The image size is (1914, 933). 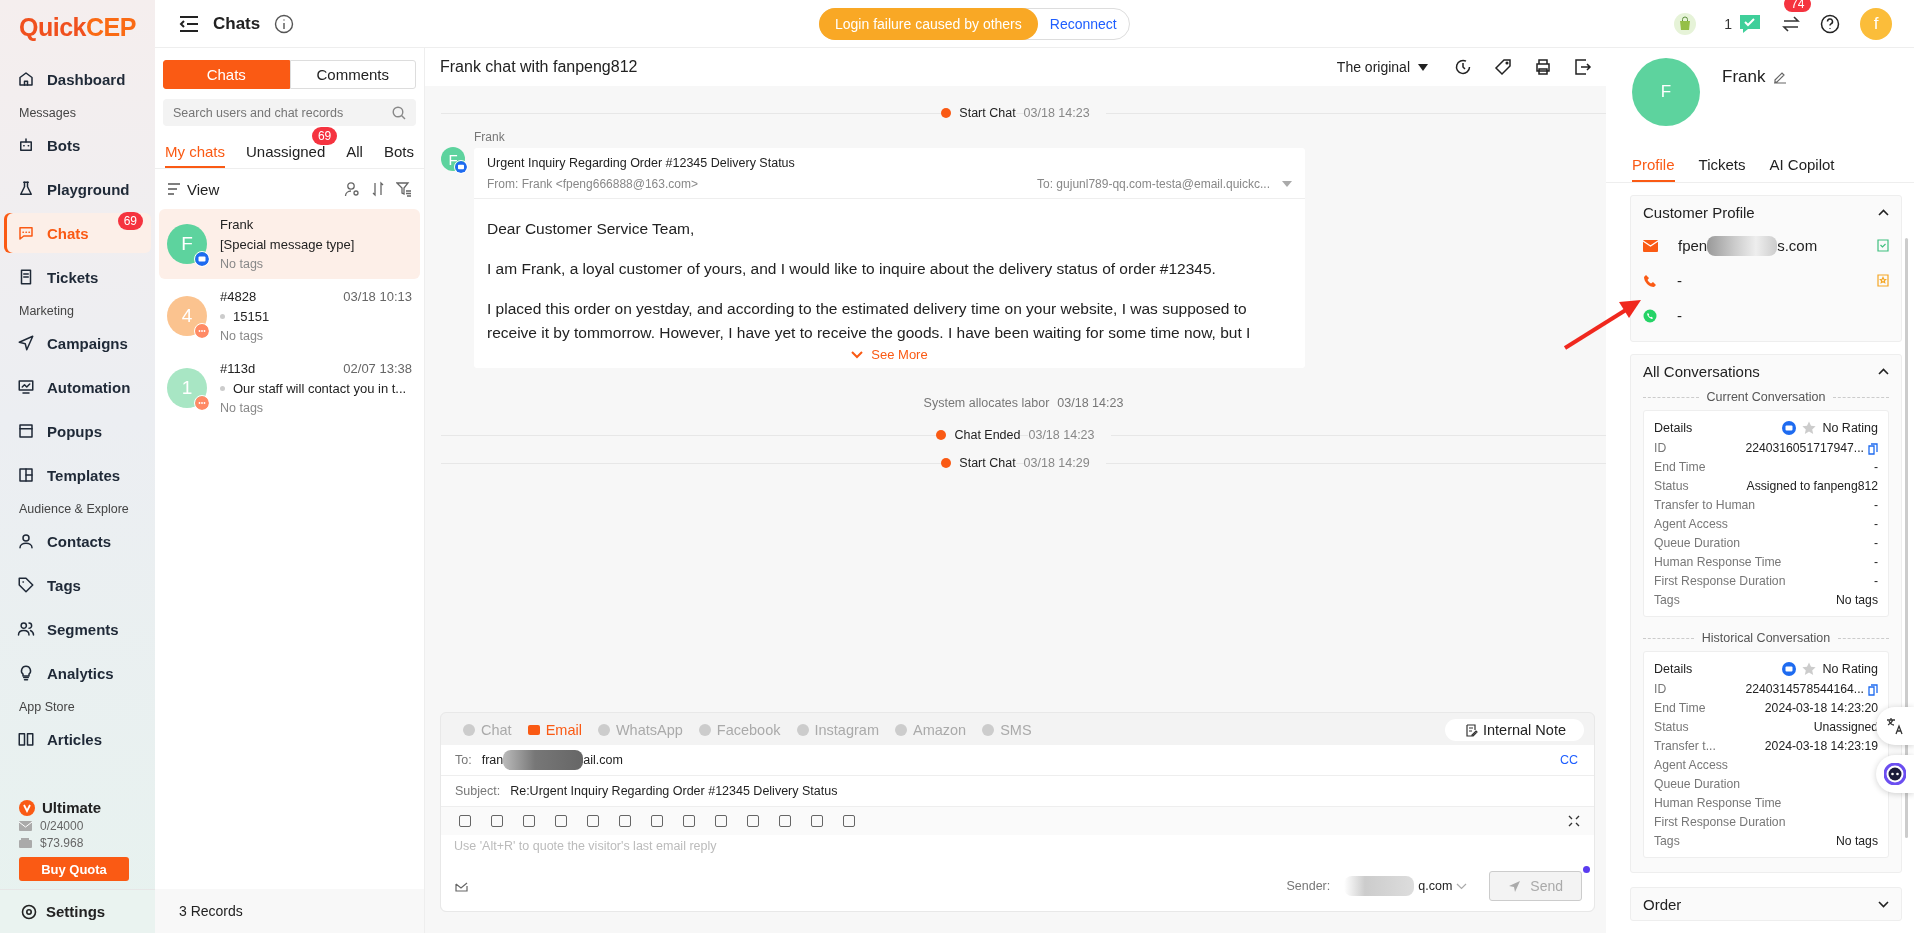 What do you see at coordinates (77, 343) in the screenshot?
I see `nav-item: Campaigns` at bounding box center [77, 343].